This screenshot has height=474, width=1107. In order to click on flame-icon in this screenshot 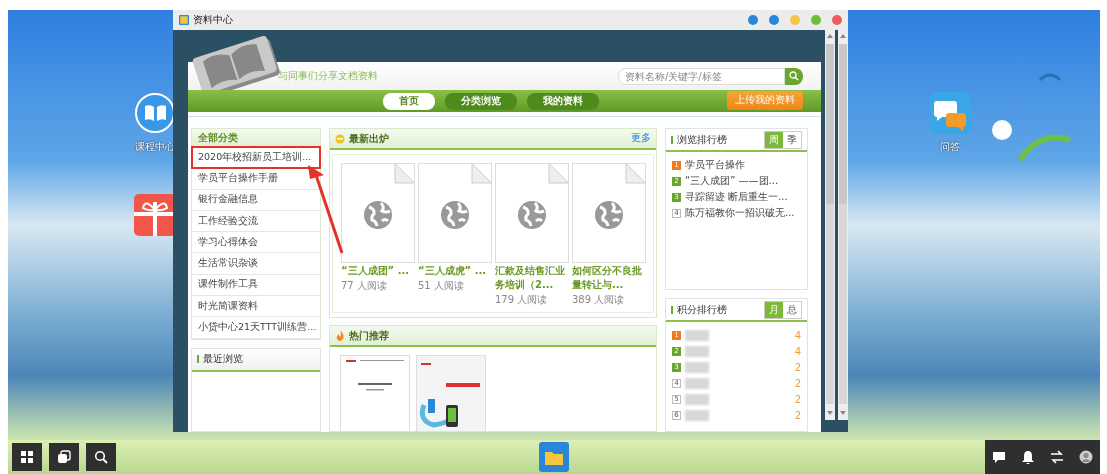, I will do `click(340, 335)`.